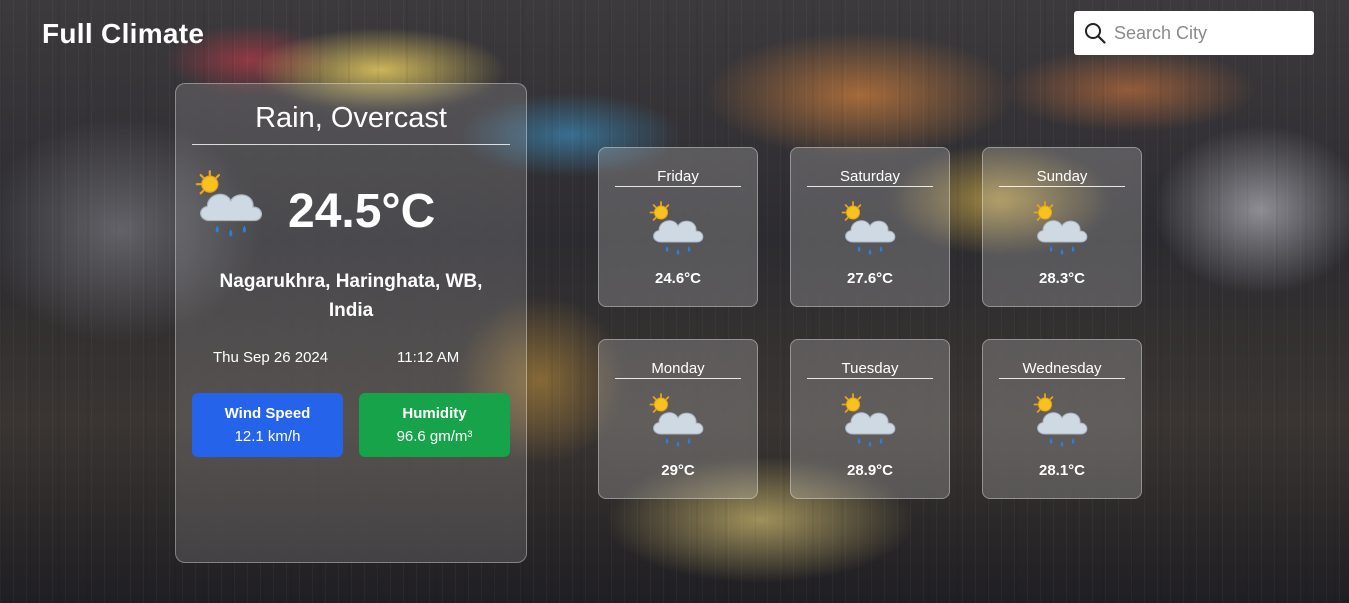 Image resolution: width=1349 pixels, height=603 pixels. I want to click on weather-condition: Rain, Overcast, so click(351, 123).